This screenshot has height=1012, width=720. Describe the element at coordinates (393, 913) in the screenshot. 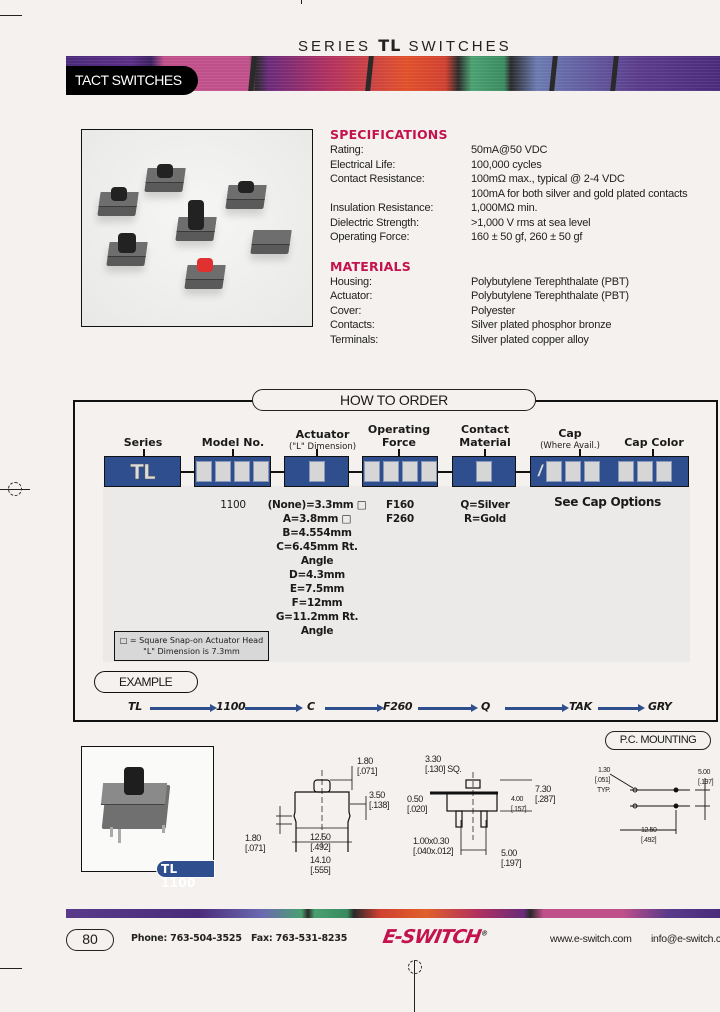

I see `footer-color-band` at that location.